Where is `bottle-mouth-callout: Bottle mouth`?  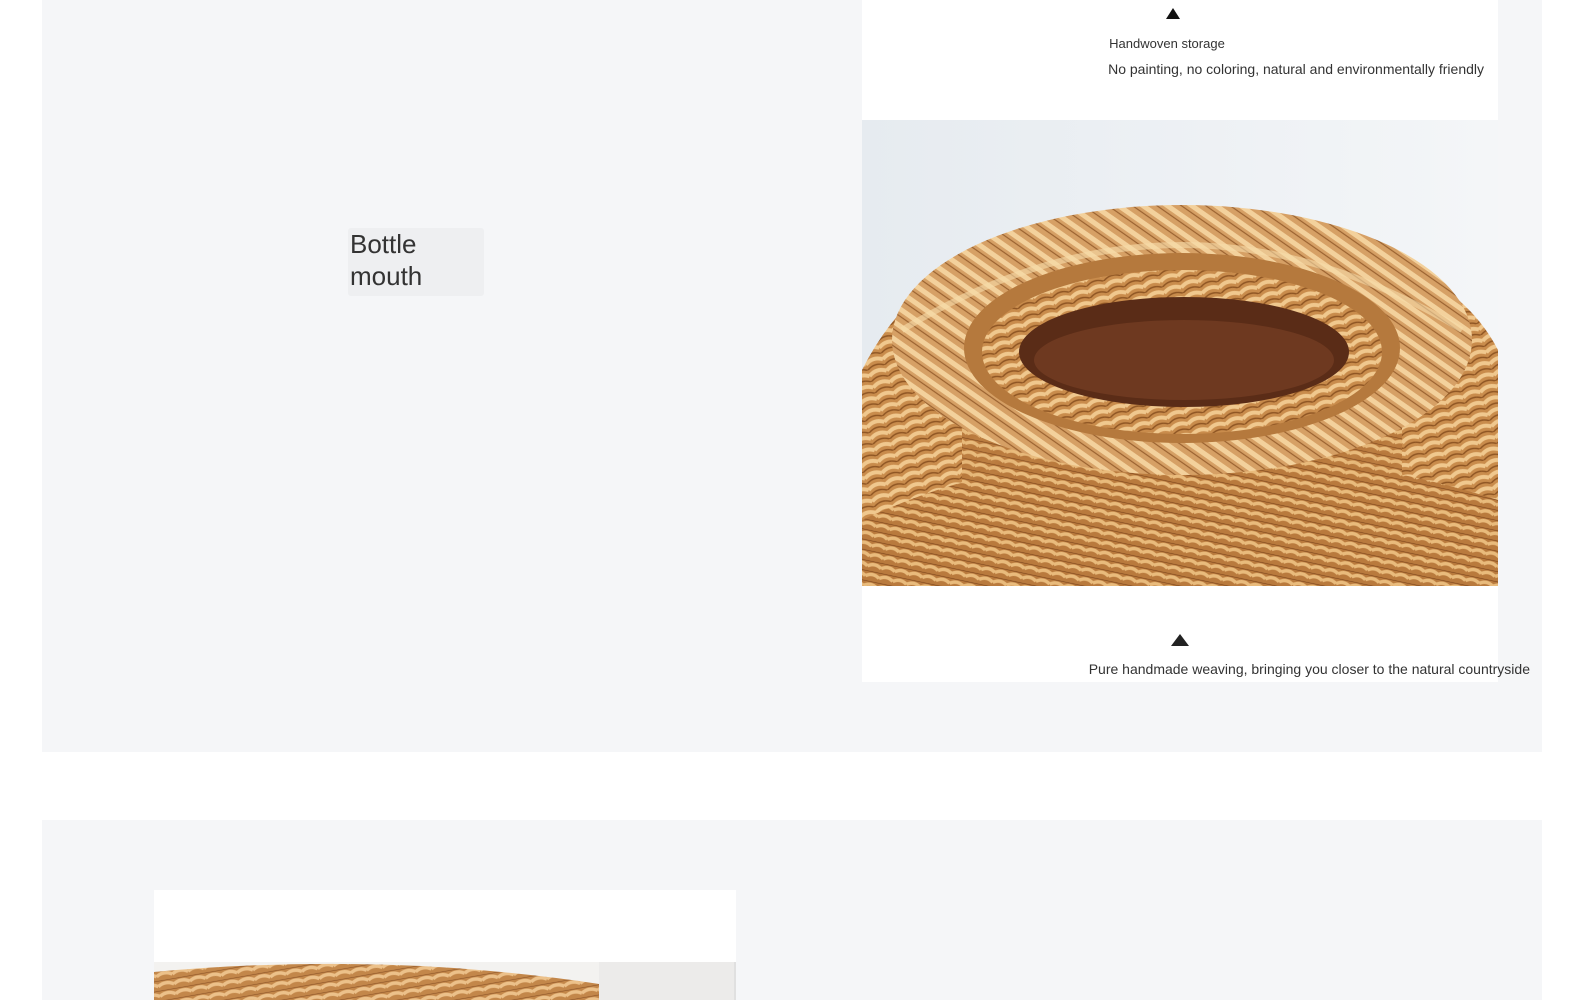 bottle-mouth-callout: Bottle mouth is located at coordinates (416, 262).